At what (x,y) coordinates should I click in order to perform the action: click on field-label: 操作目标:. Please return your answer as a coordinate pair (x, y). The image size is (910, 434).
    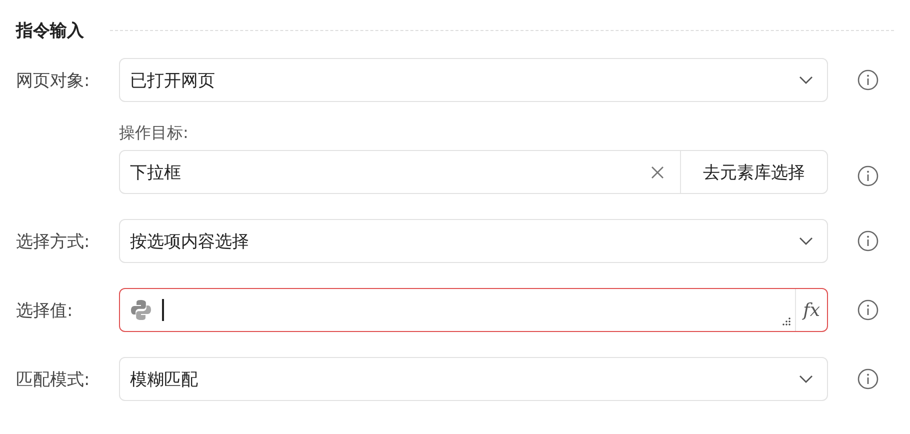
    Looking at the image, I should click on (154, 133).